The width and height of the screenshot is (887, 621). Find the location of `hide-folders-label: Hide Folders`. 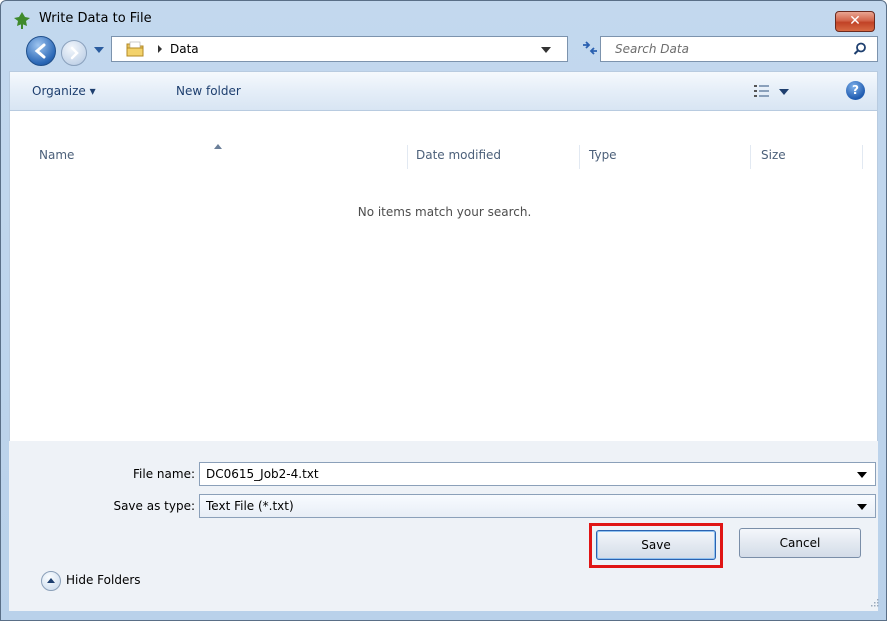

hide-folders-label: Hide Folders is located at coordinates (103, 580).